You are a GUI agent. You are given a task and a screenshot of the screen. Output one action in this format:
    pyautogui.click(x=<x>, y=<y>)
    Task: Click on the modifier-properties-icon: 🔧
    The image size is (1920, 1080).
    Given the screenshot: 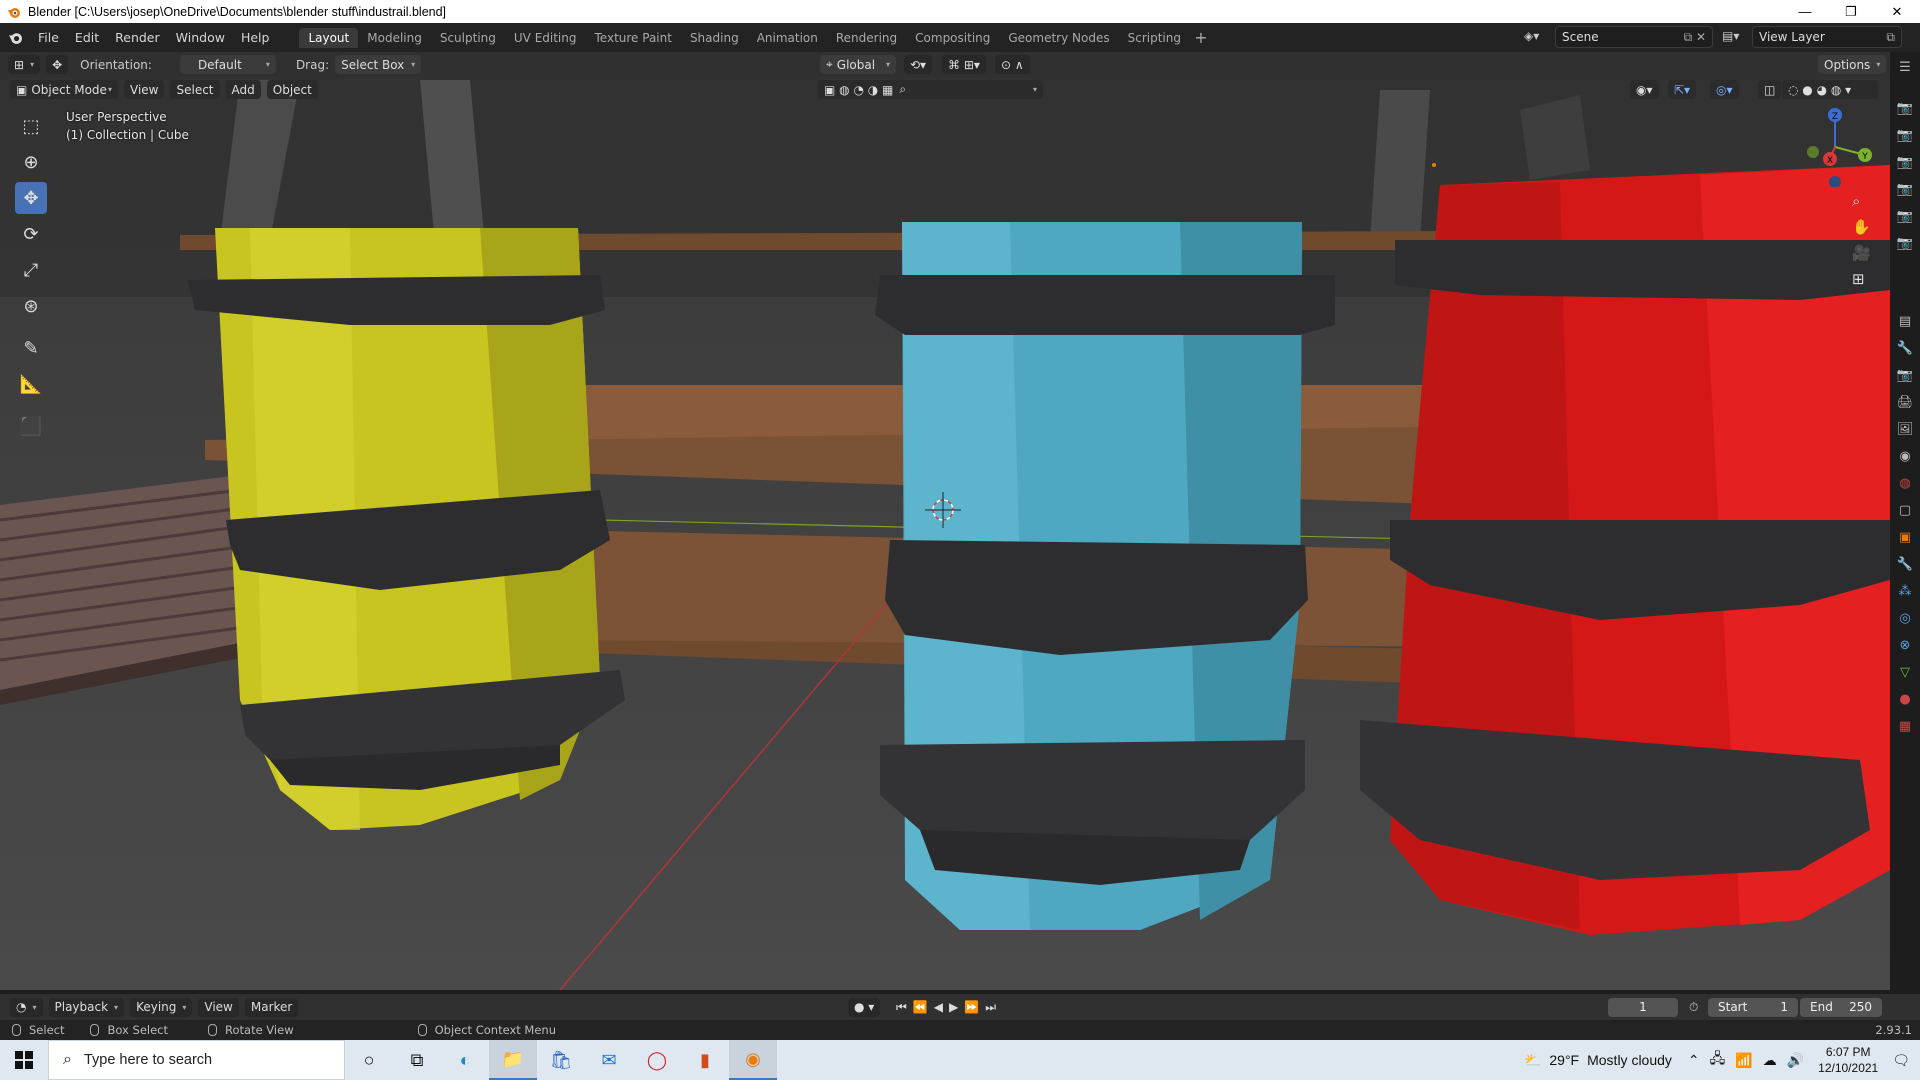 What is the action you would take?
    pyautogui.click(x=1905, y=564)
    